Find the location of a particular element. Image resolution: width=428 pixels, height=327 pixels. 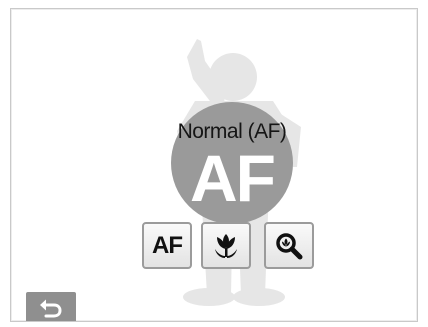

focus-option-macro-button is located at coordinates (226, 245).